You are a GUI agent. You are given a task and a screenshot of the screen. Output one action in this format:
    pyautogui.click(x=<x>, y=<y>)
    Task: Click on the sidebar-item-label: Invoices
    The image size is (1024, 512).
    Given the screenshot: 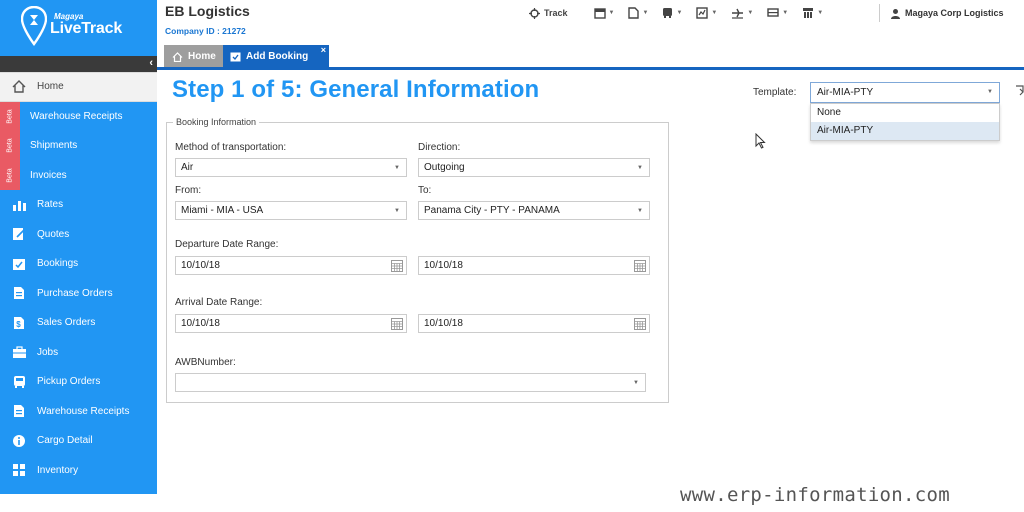 What is the action you would take?
    pyautogui.click(x=48, y=175)
    